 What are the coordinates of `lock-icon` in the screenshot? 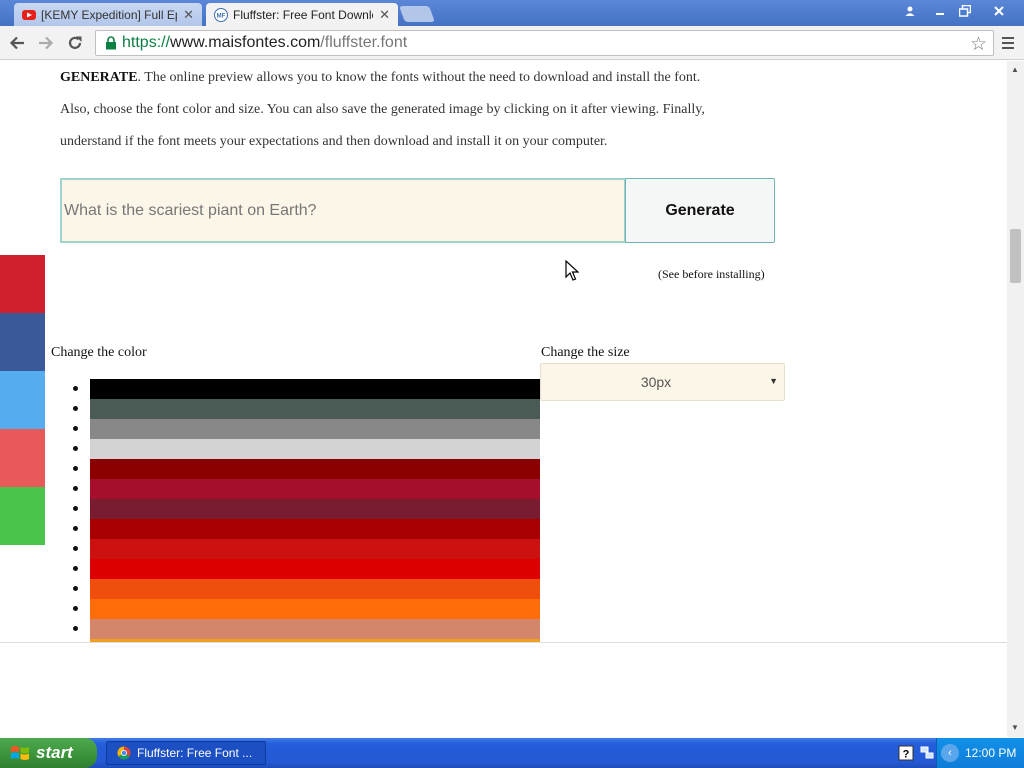 It's located at (111, 43).